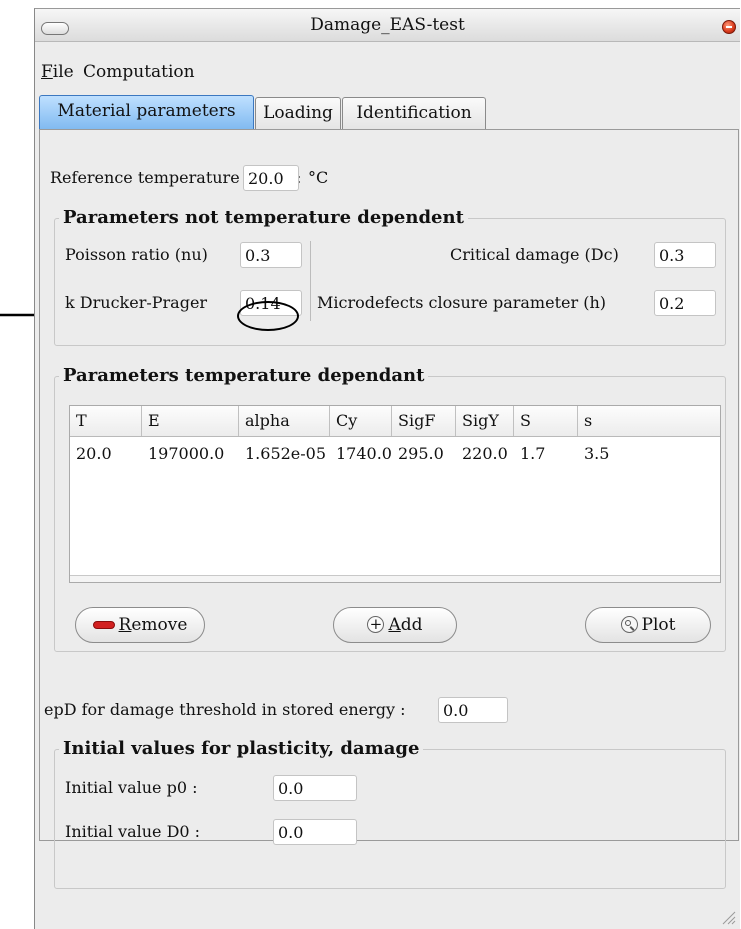 The width and height of the screenshot is (741, 929). Describe the element at coordinates (140, 625) in the screenshot. I see `remove-button: Remove` at that location.